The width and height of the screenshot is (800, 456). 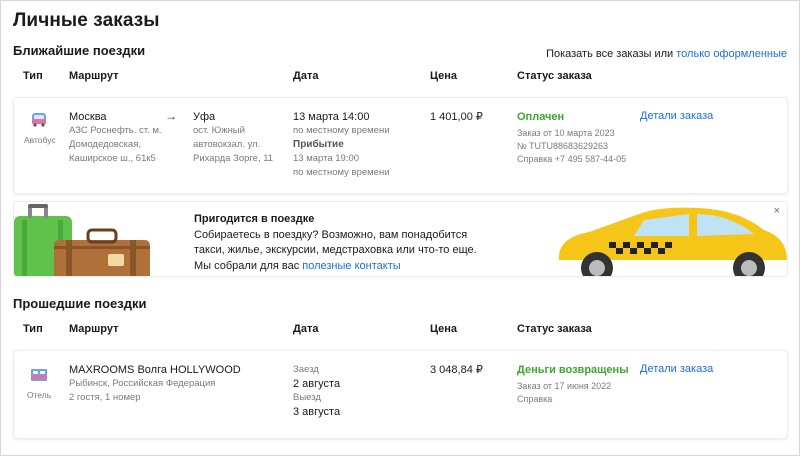 What do you see at coordinates (400, 78) in the screenshot?
I see `upcoming-table-header: Тип Маршрут Дата Цена Статус заказа` at bounding box center [400, 78].